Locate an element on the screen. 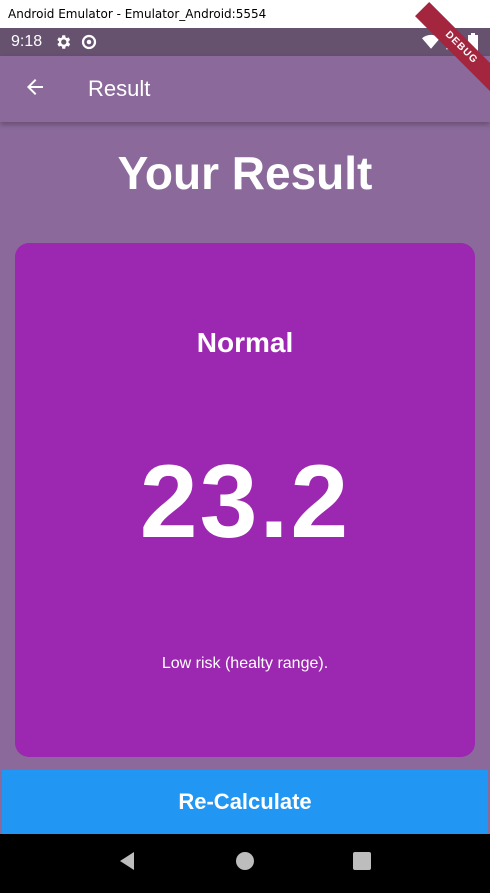 The height and width of the screenshot is (893, 490). nav-home-button is located at coordinates (245, 864).